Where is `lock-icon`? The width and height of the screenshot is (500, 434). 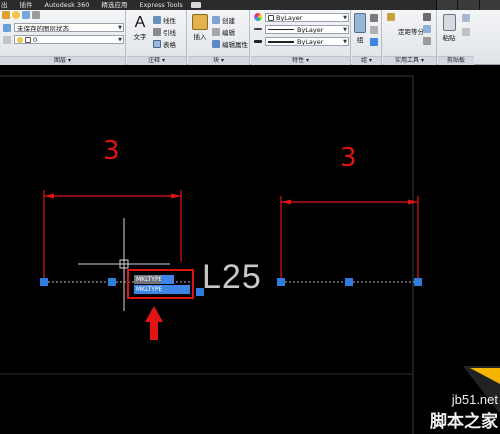
lock-icon is located at coordinates (36, 15).